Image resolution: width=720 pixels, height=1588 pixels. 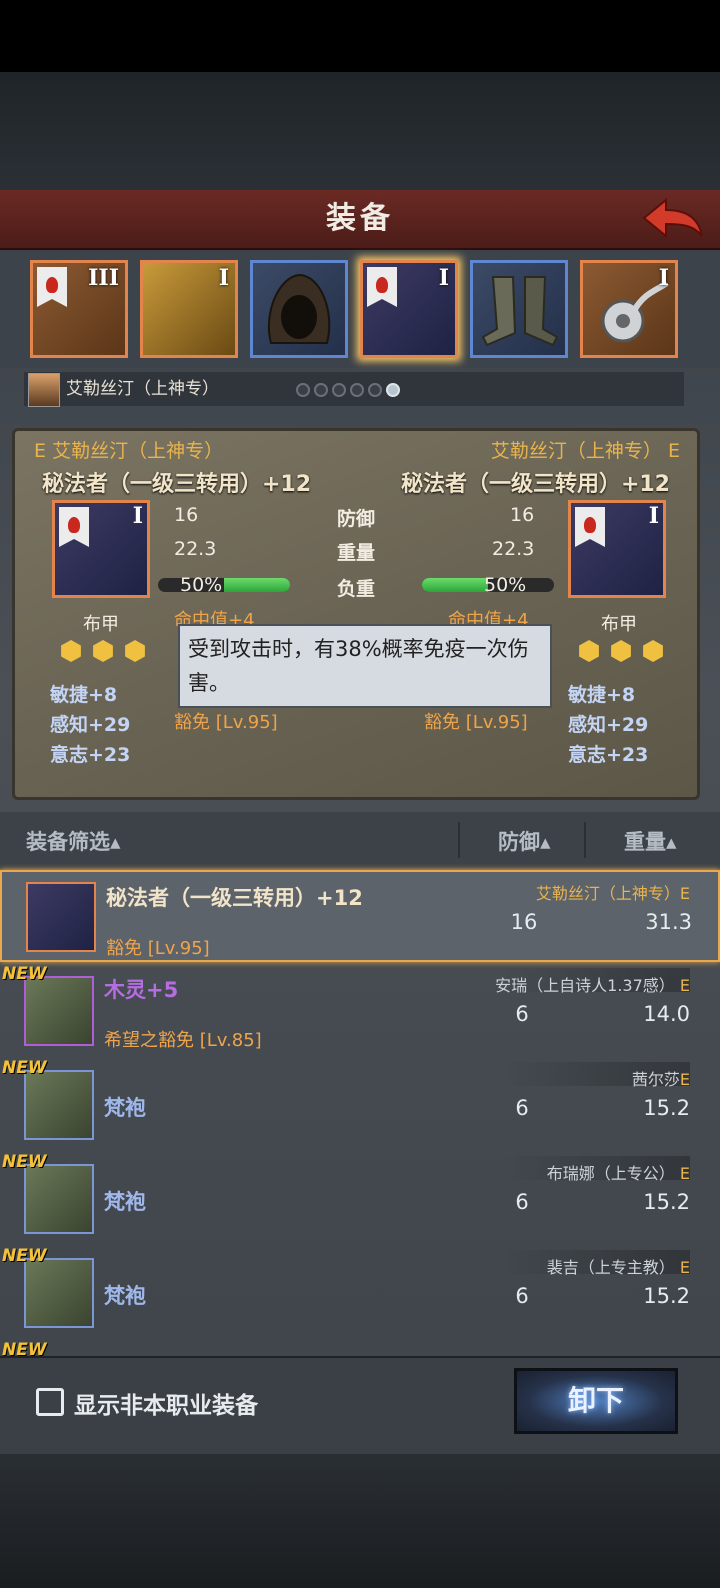 What do you see at coordinates (195, 549) in the screenshot?
I see `left-weight: 22.3` at bounding box center [195, 549].